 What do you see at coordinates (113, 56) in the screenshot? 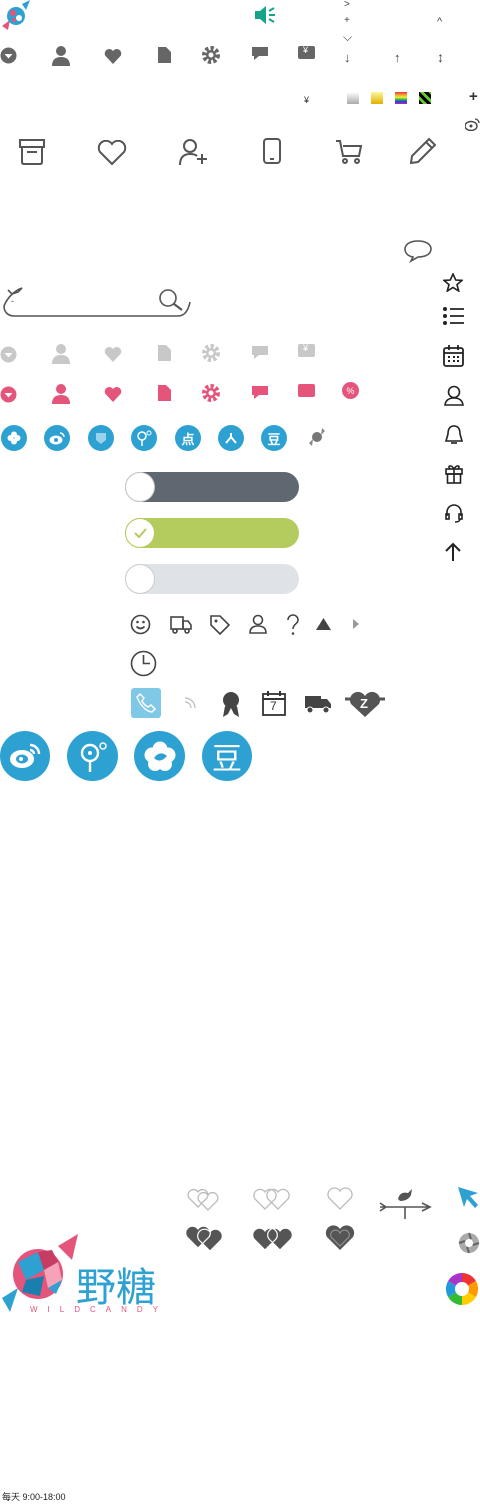
I see `heart-icon` at bounding box center [113, 56].